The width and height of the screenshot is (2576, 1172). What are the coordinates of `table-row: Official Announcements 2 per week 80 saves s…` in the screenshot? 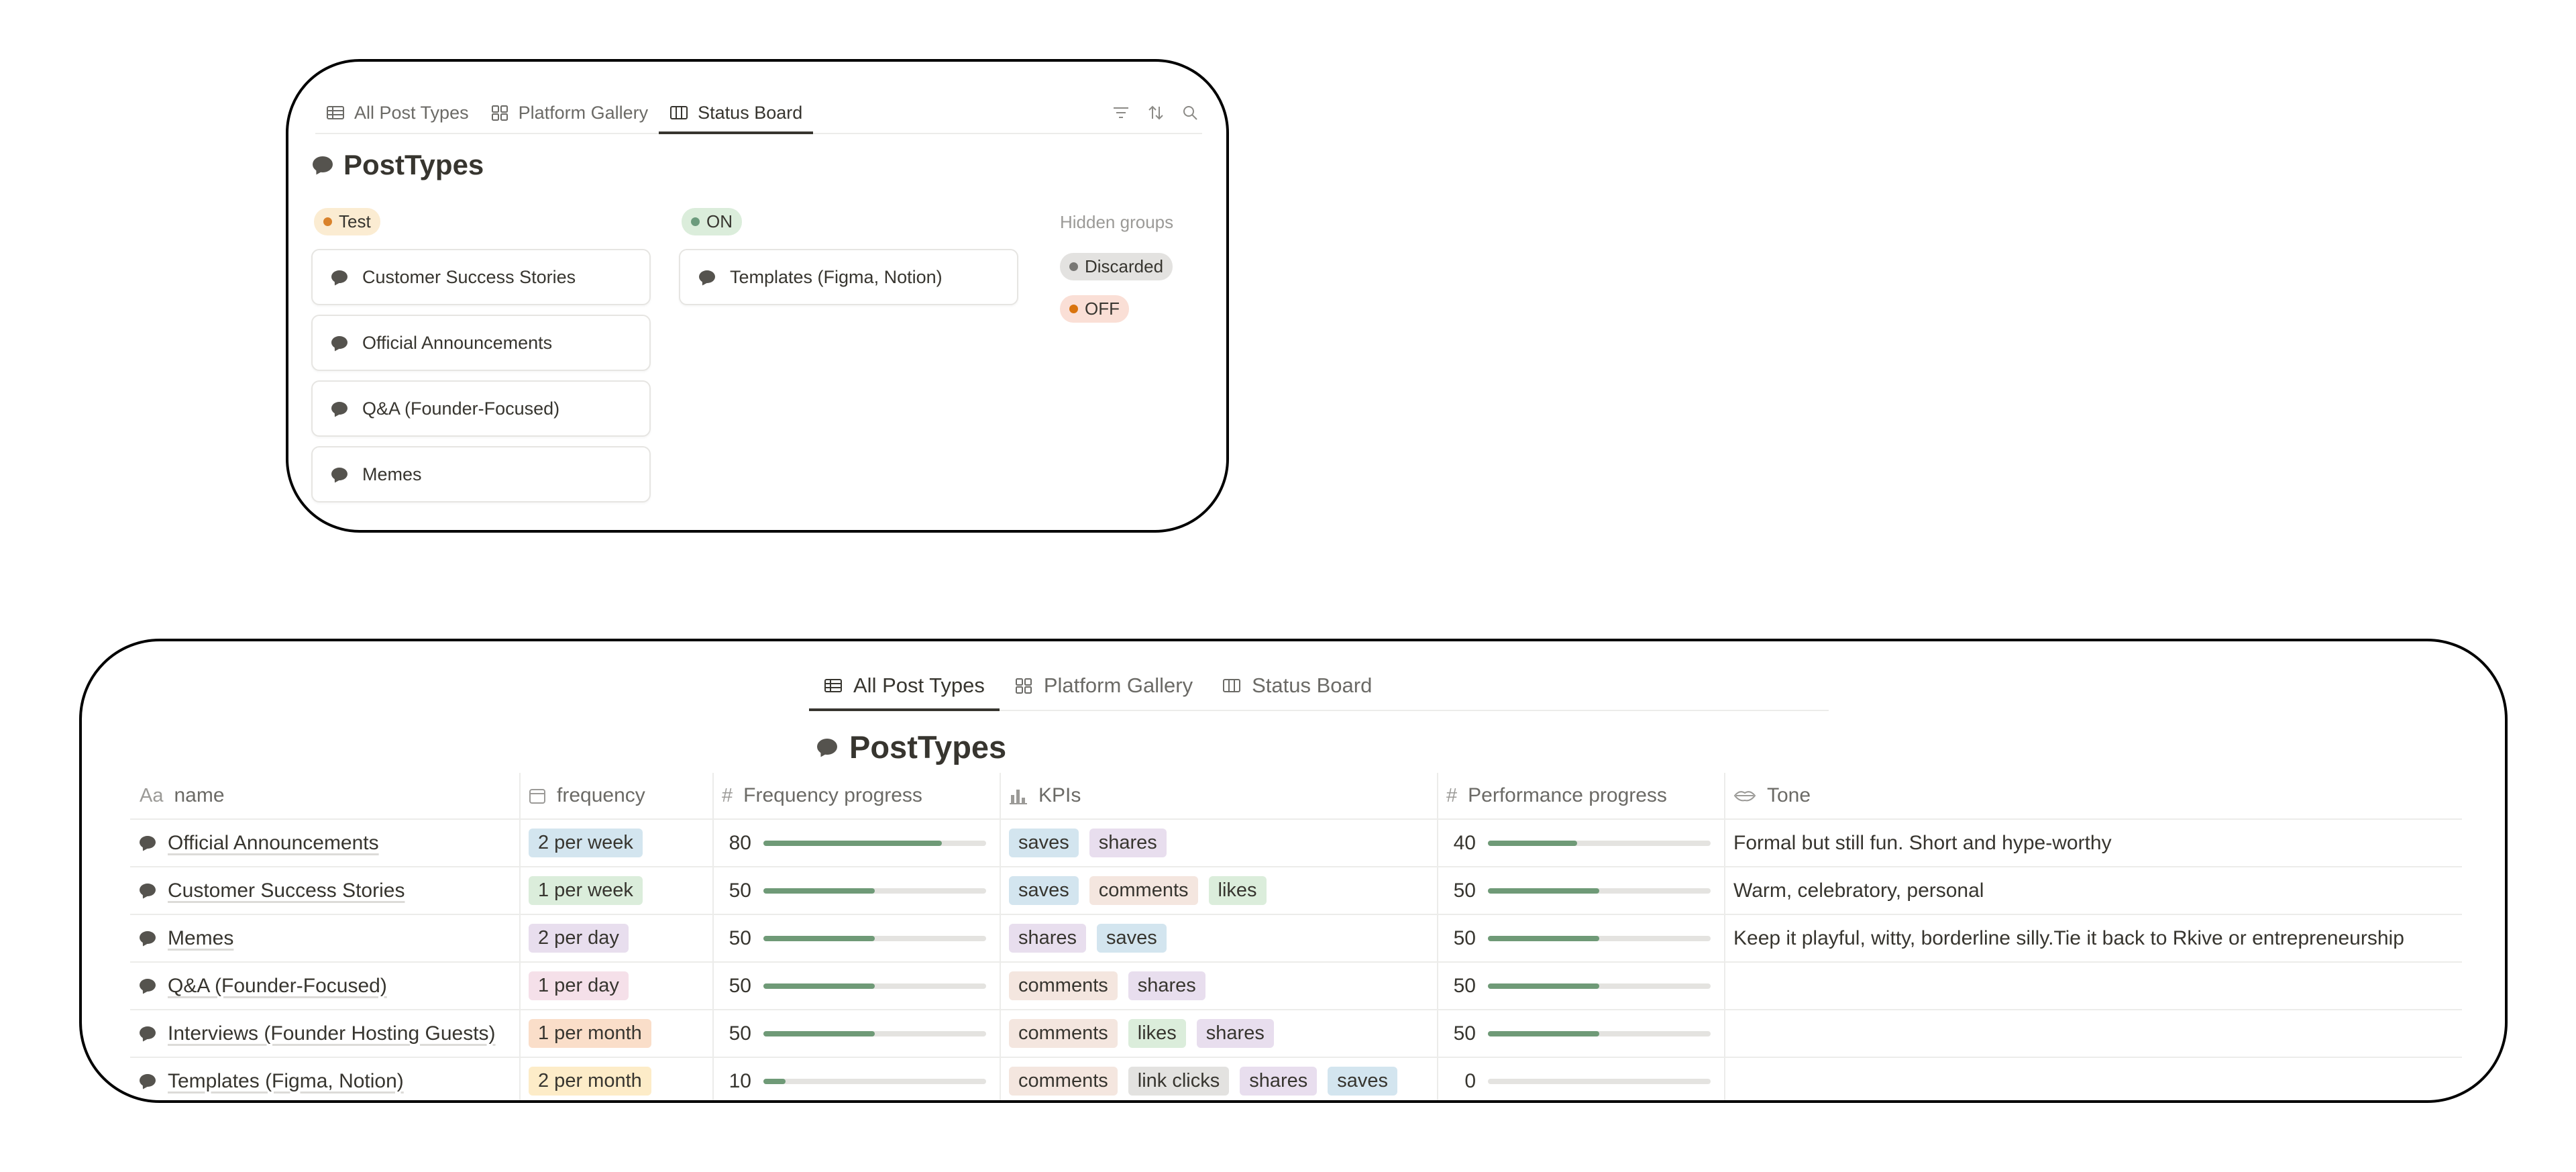 It's located at (1296, 844).